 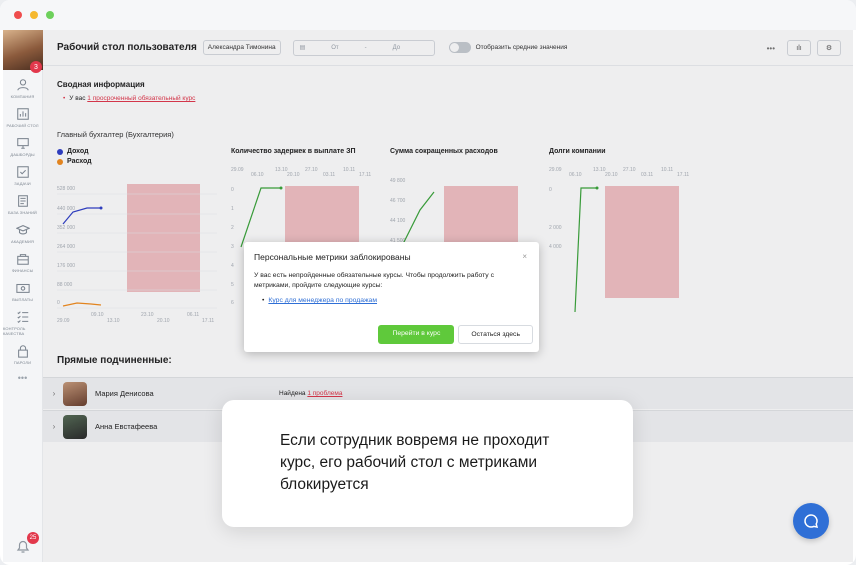 What do you see at coordinates (524, 256) in the screenshot?
I see `close-icon: ×` at bounding box center [524, 256].